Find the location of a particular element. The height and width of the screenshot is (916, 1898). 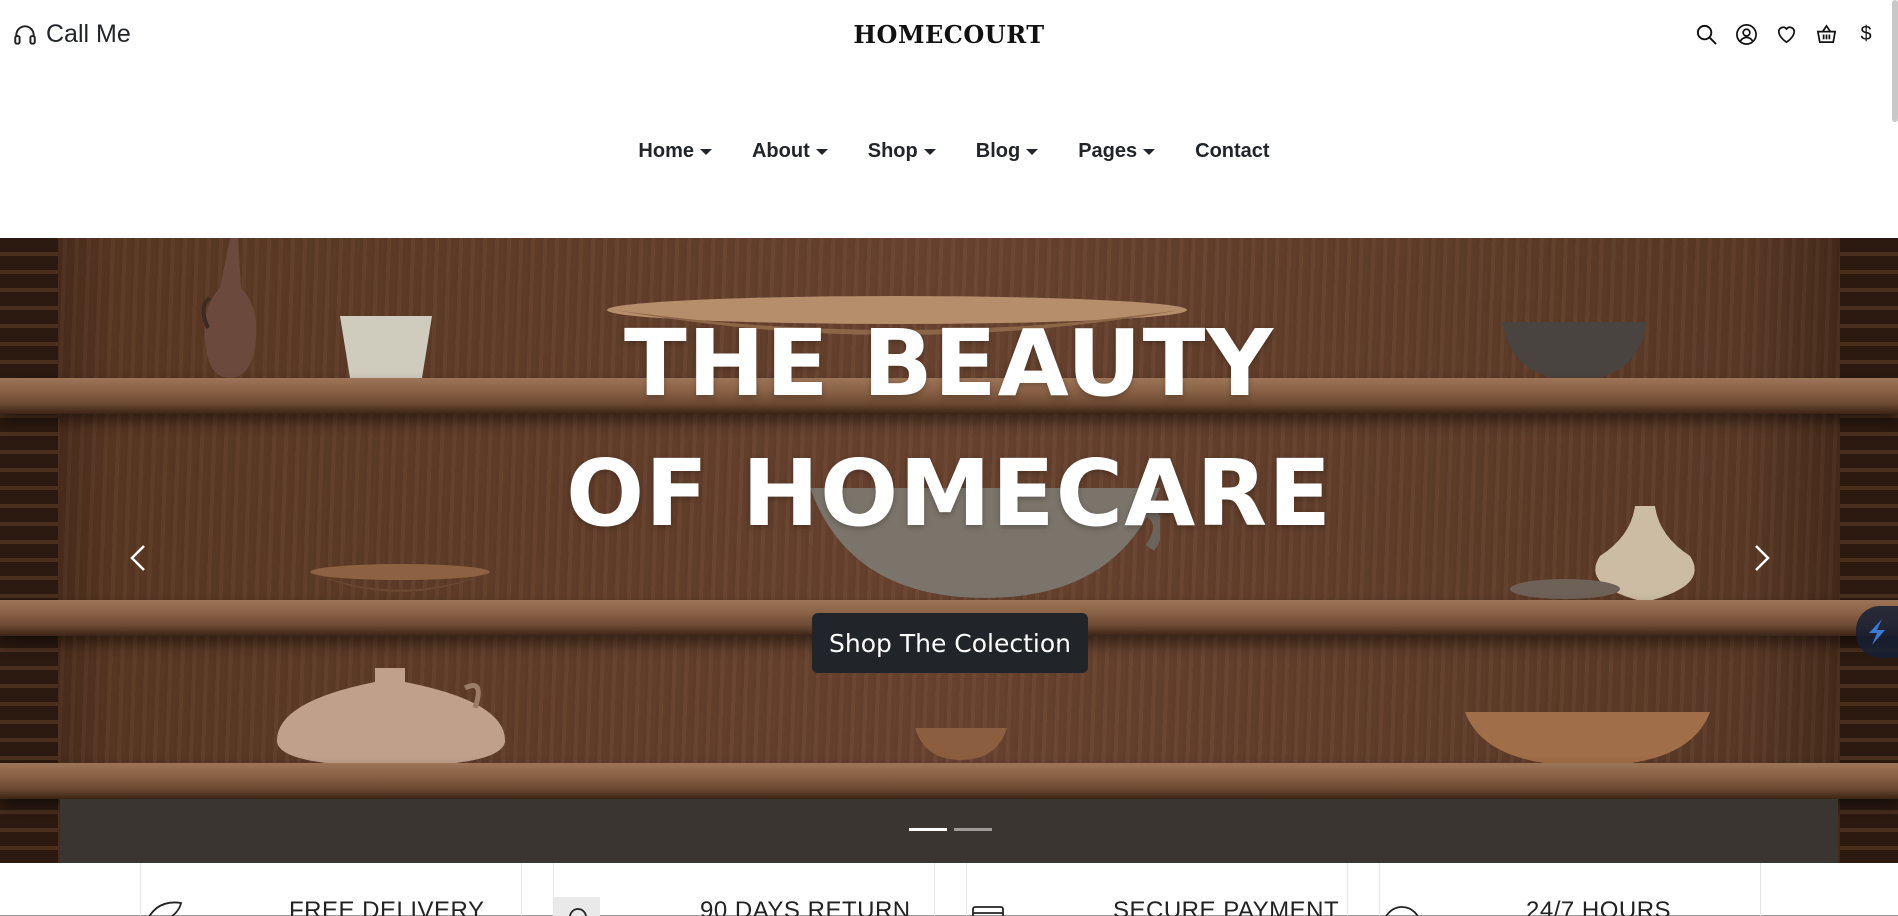

currency-label: $ is located at coordinates (1866, 33).